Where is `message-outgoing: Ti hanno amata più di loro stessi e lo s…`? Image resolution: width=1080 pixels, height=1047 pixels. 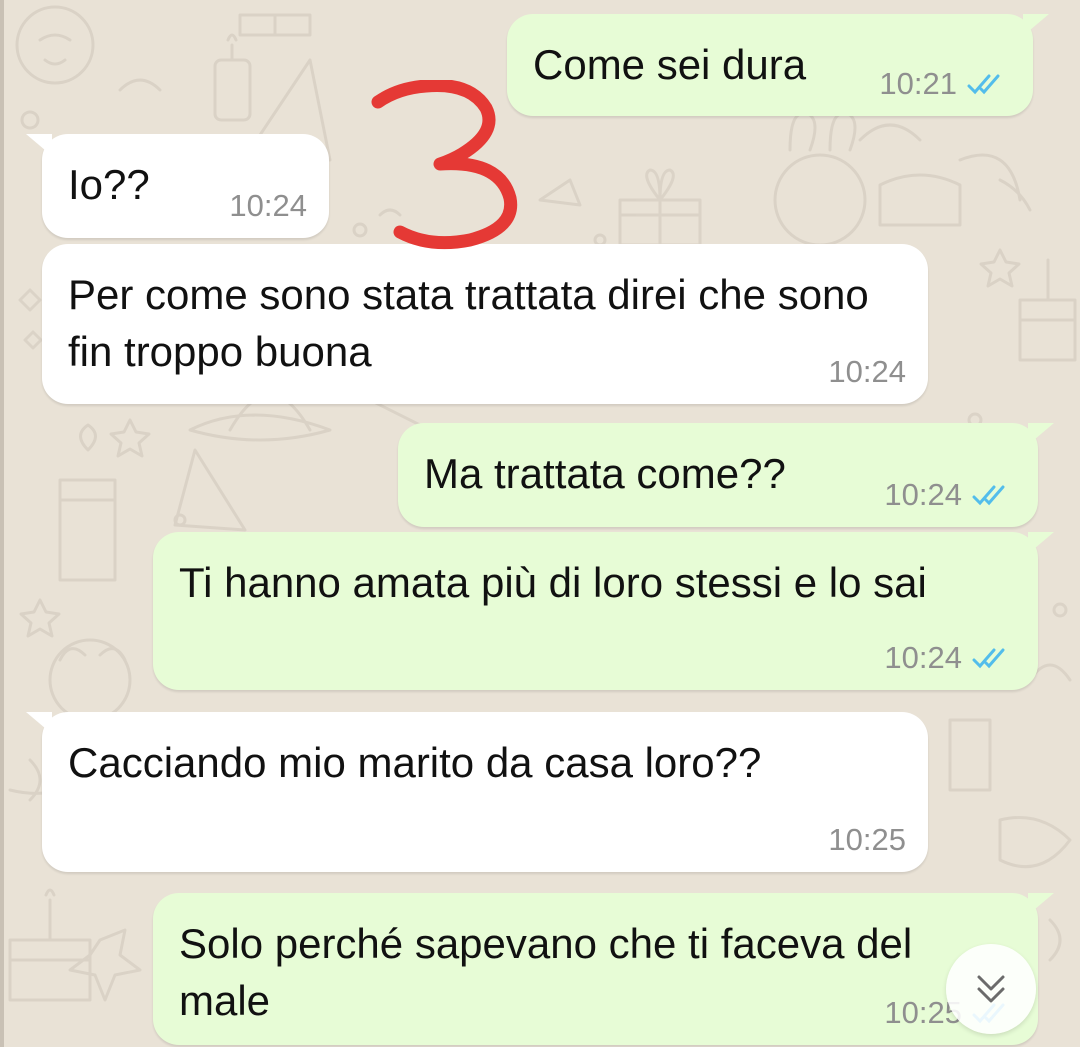
message-outgoing: Ti hanno amata più di loro stessi e lo s… is located at coordinates (603, 611).